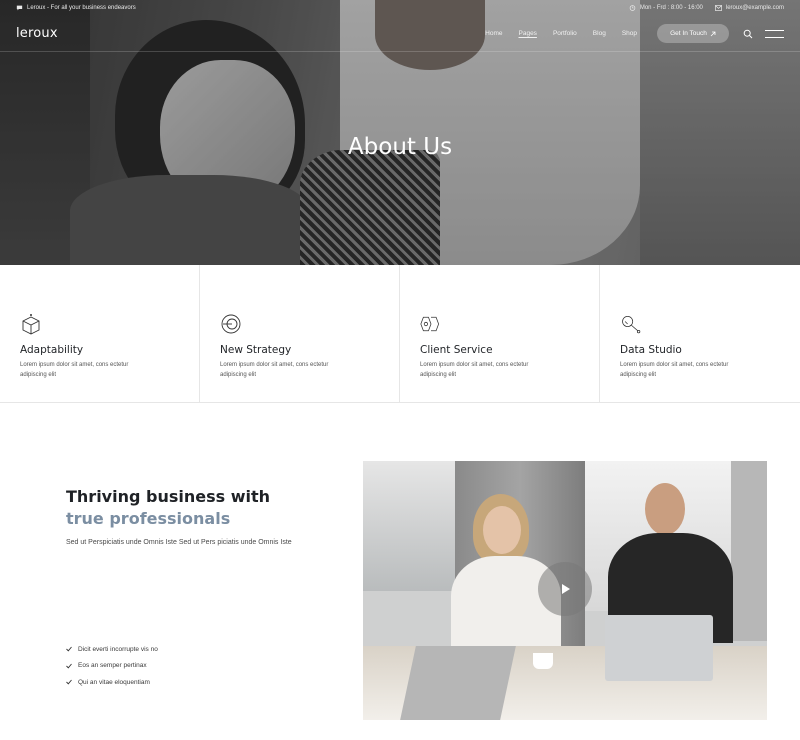  I want to click on about-heading-line2: true professionals, so click(148, 518).